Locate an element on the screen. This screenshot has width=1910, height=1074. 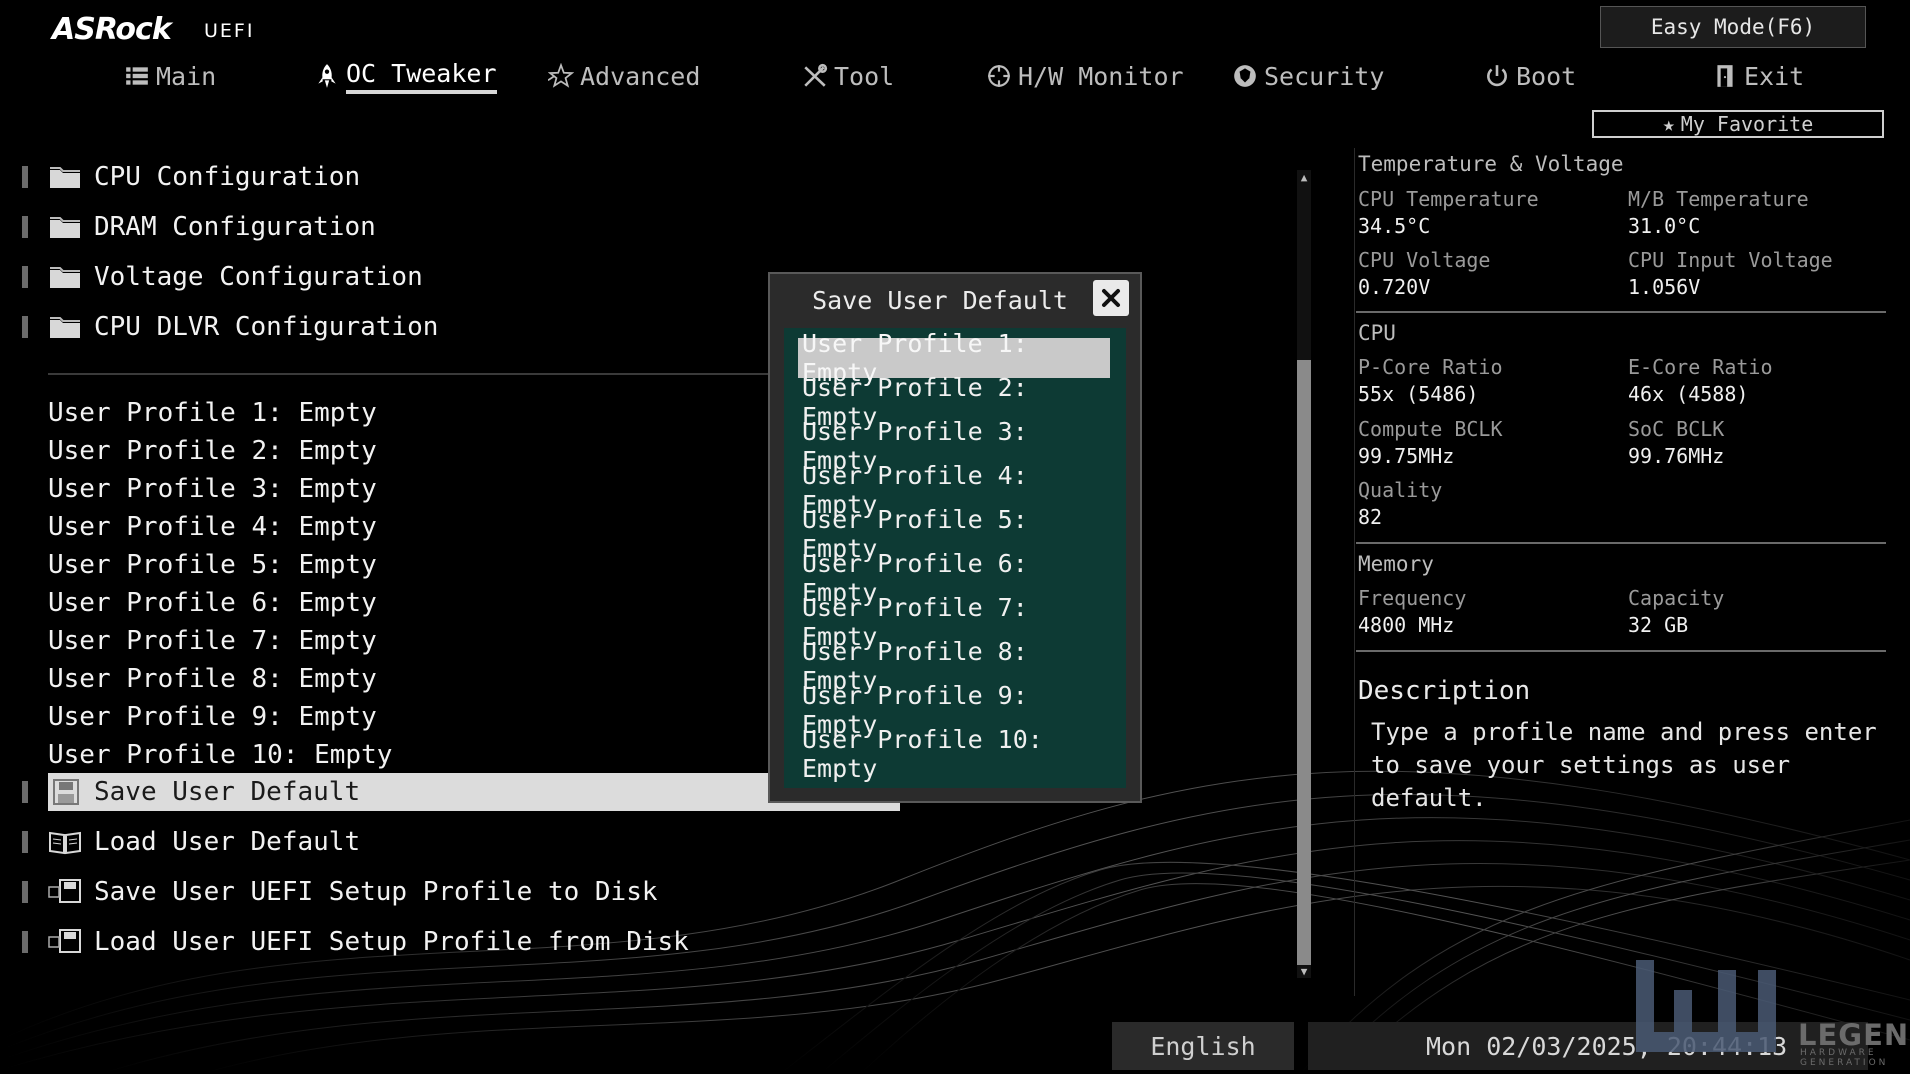
menu-item-label: DRAM Configuration is located at coordinates (235, 227).